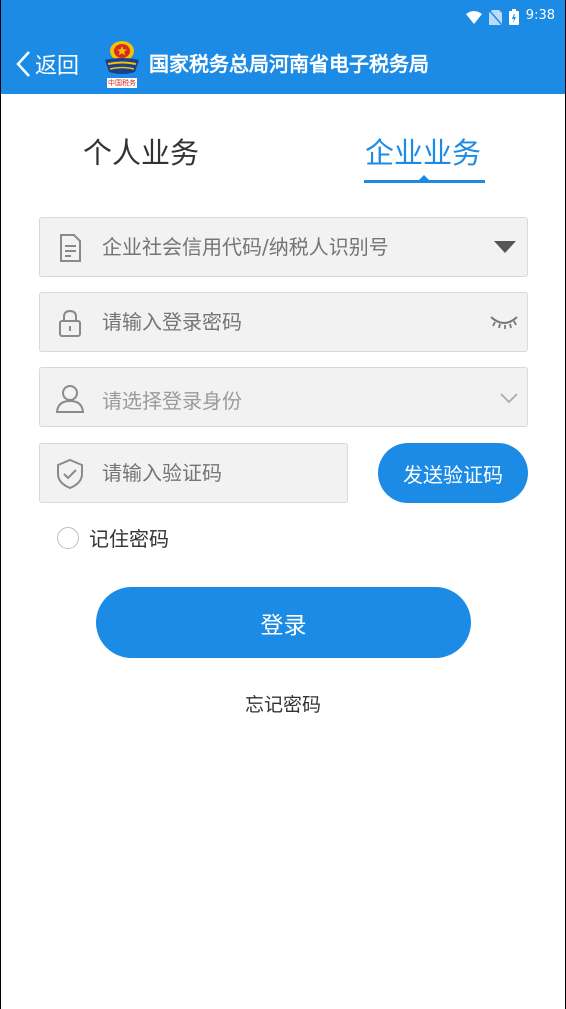  Describe the element at coordinates (424, 181) in the screenshot. I see `tab-active-indicator` at that location.